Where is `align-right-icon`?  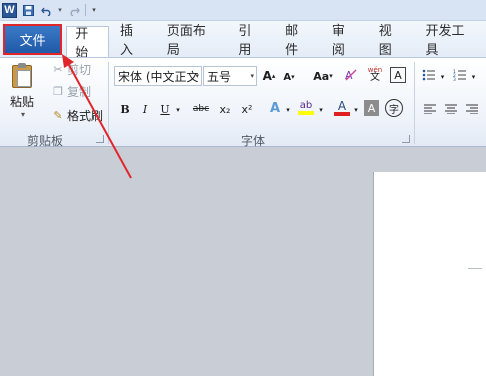
align-right-icon is located at coordinates (472, 109).